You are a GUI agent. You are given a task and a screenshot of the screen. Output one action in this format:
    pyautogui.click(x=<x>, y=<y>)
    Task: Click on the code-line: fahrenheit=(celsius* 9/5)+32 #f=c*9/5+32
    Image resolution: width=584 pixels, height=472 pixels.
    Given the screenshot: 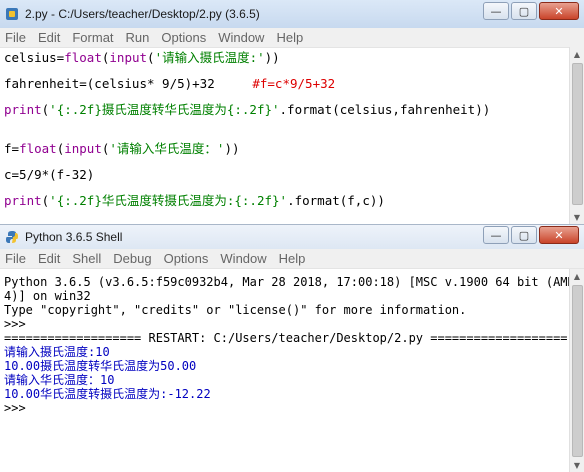 What is the action you would take?
    pyautogui.click(x=169, y=84)
    